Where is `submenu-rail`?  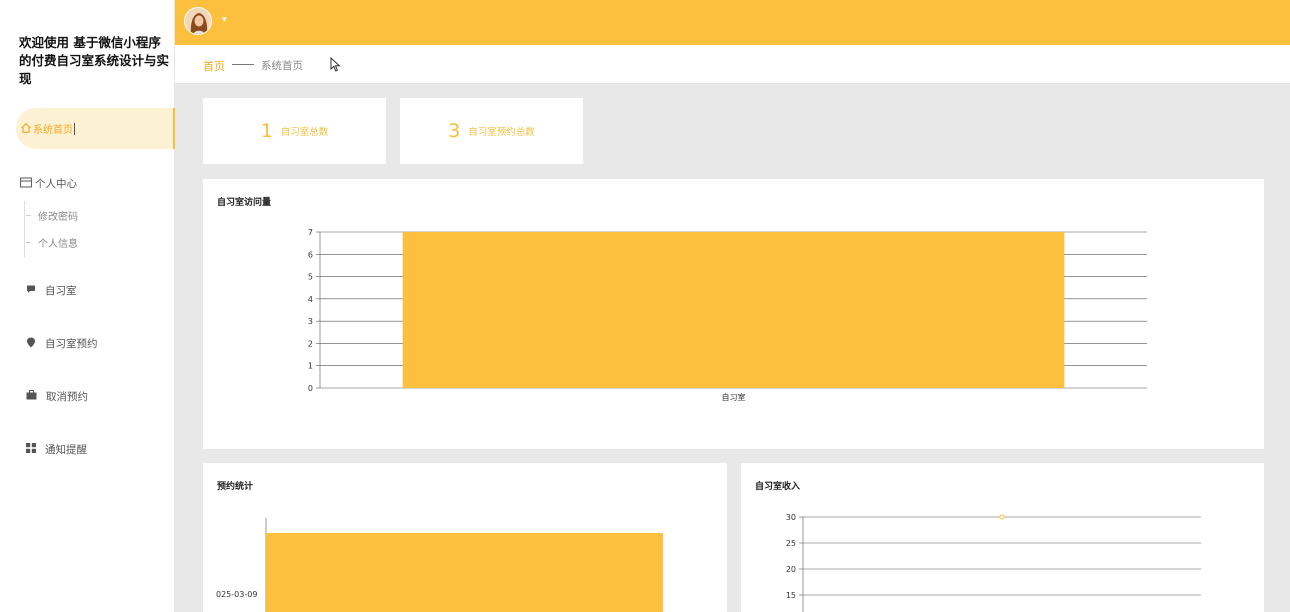 submenu-rail is located at coordinates (24, 229).